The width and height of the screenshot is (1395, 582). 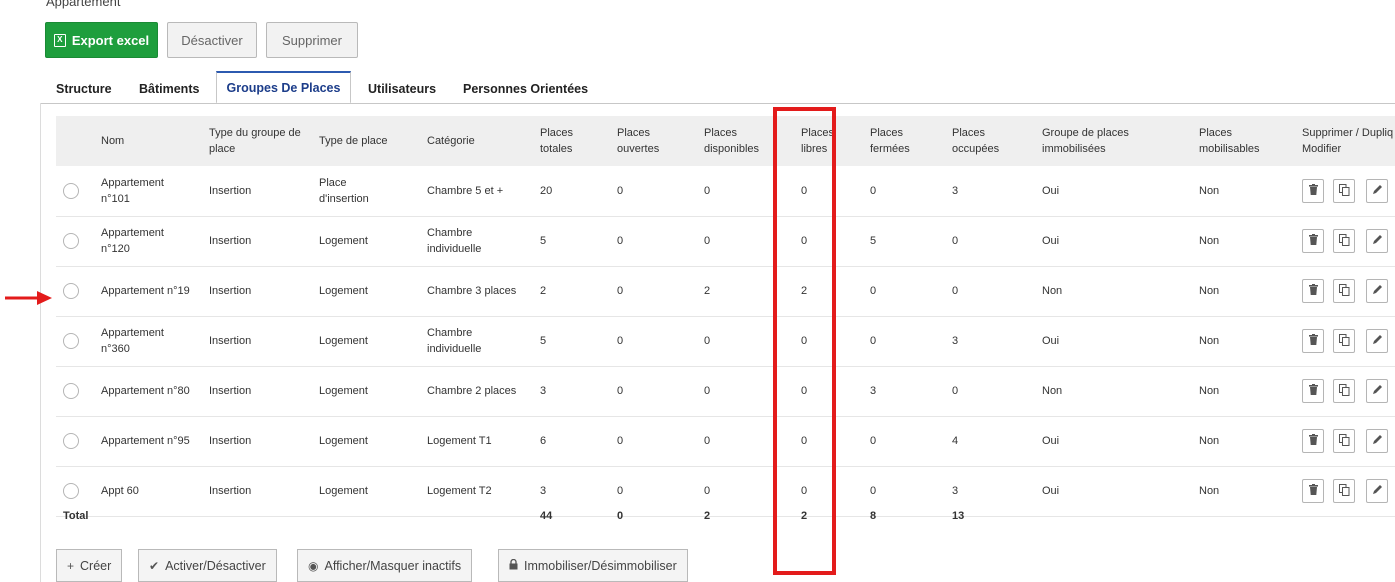 I want to click on column-header-mobilisables: Places mobilisables, so click(x=1229, y=141).